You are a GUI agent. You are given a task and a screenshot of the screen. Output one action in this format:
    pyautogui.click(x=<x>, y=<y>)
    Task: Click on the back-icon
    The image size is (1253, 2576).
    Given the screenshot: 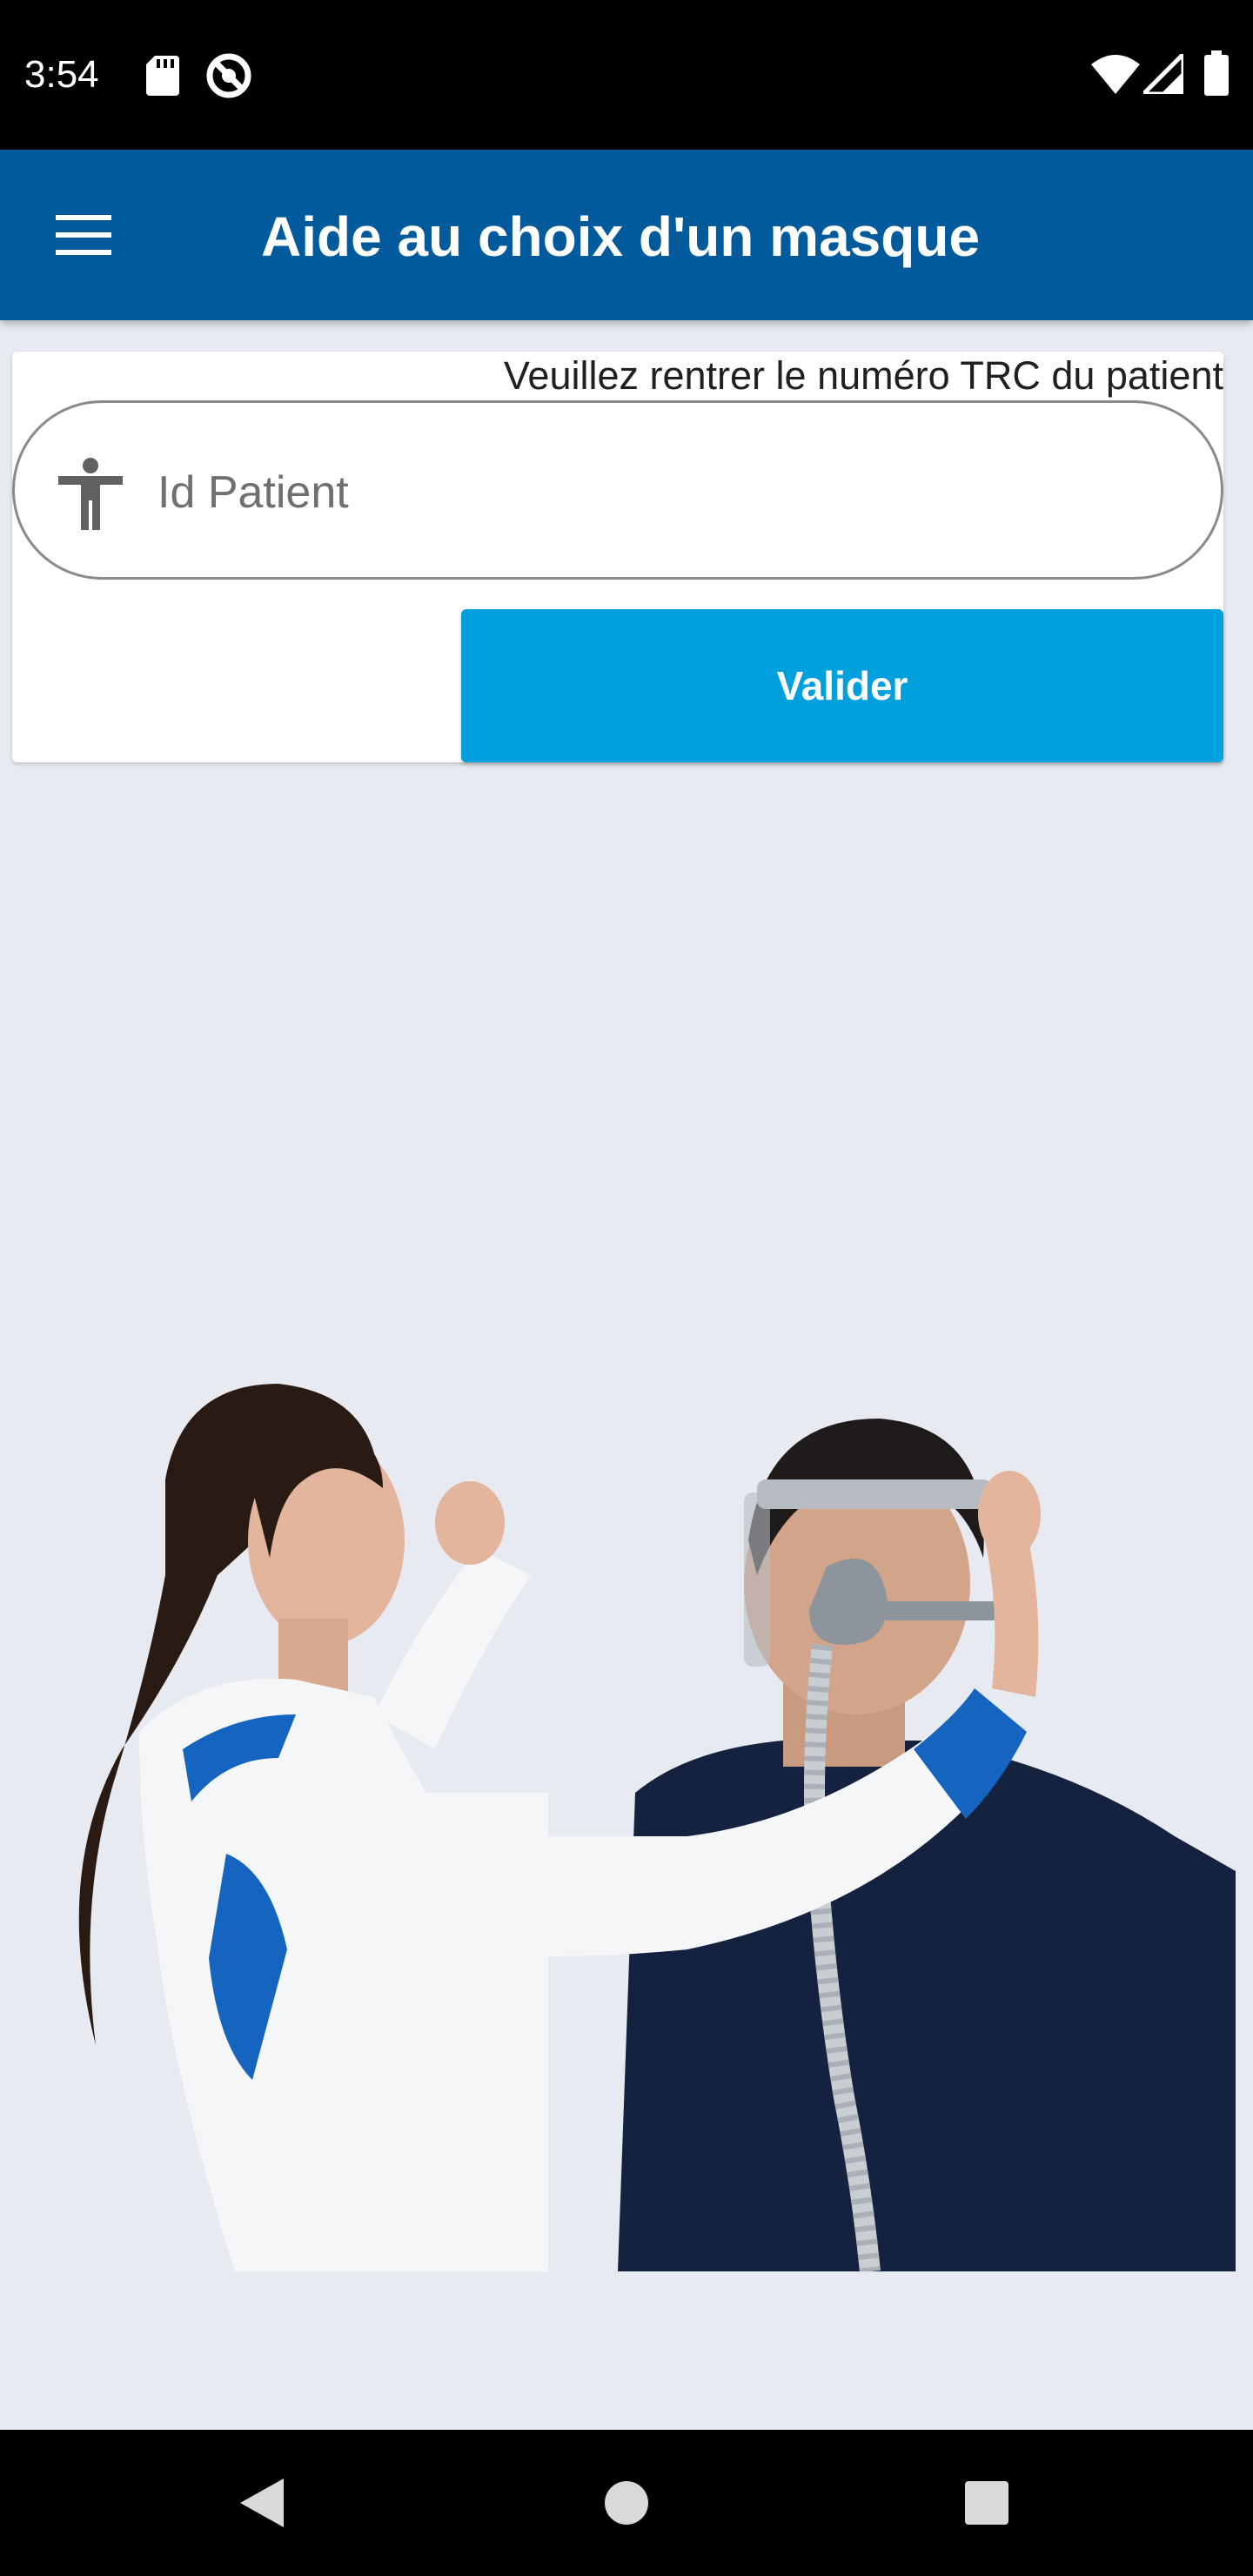 What is the action you would take?
    pyautogui.click(x=262, y=2503)
    